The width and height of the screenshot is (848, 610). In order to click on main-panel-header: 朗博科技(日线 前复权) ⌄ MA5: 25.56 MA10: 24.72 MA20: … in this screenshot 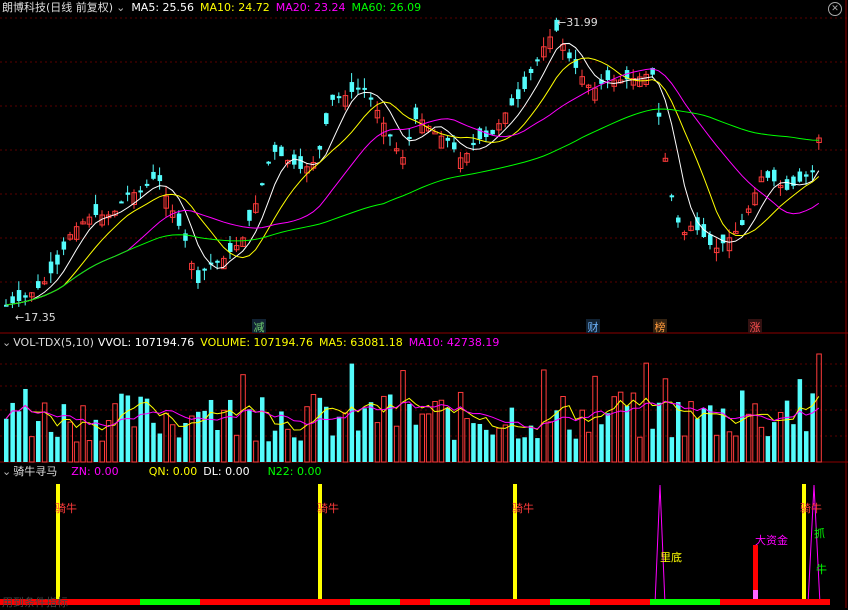, I will do `click(214, 8)`.